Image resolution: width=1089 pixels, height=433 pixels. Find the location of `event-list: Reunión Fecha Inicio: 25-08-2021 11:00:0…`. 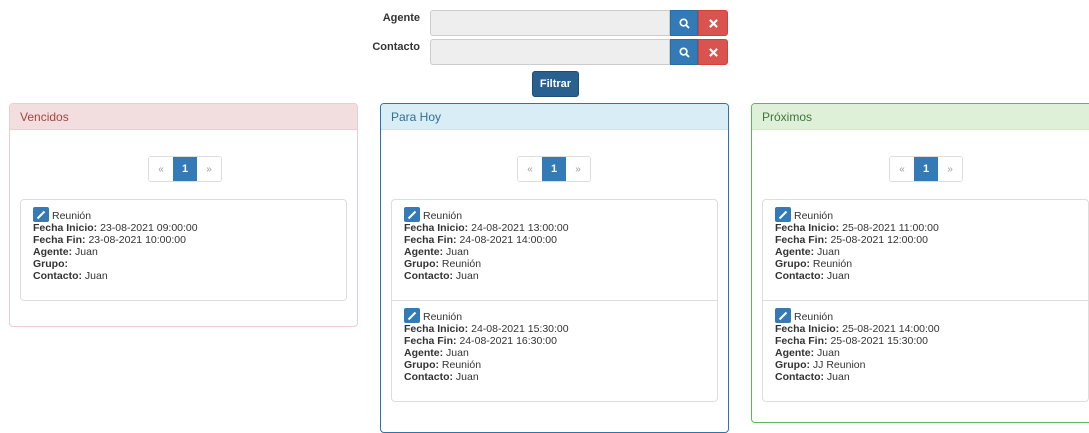

event-list: Reunión Fecha Inicio: 25-08-2021 11:00:0… is located at coordinates (925, 300).